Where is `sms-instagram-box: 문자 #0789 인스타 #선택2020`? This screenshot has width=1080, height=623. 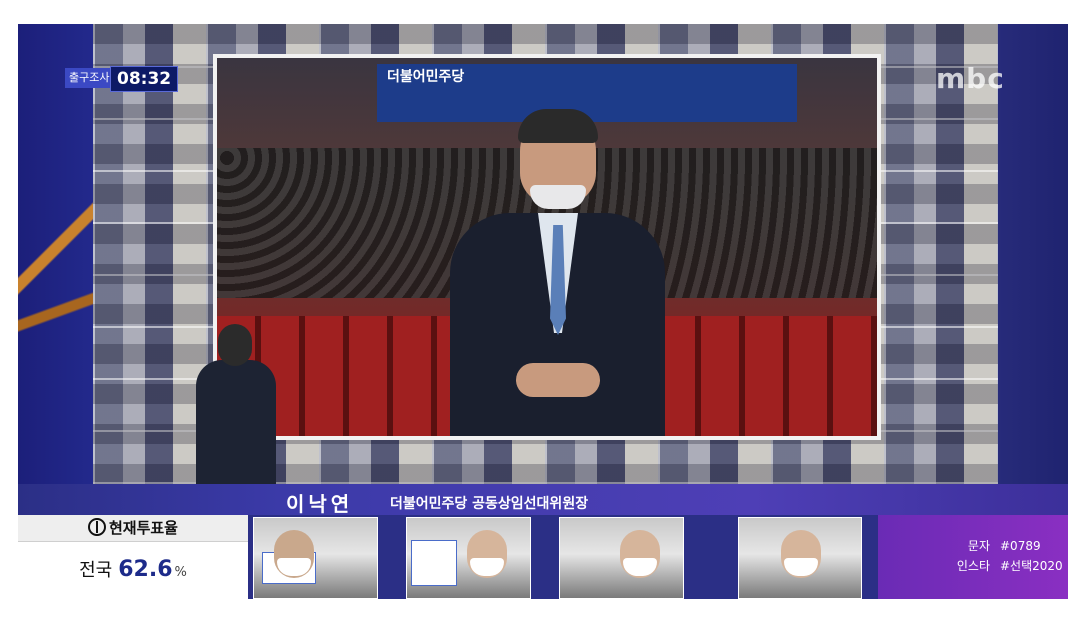
sms-instagram-box: 문자 #0789 인스타 #선택2020 is located at coordinates (973, 557).